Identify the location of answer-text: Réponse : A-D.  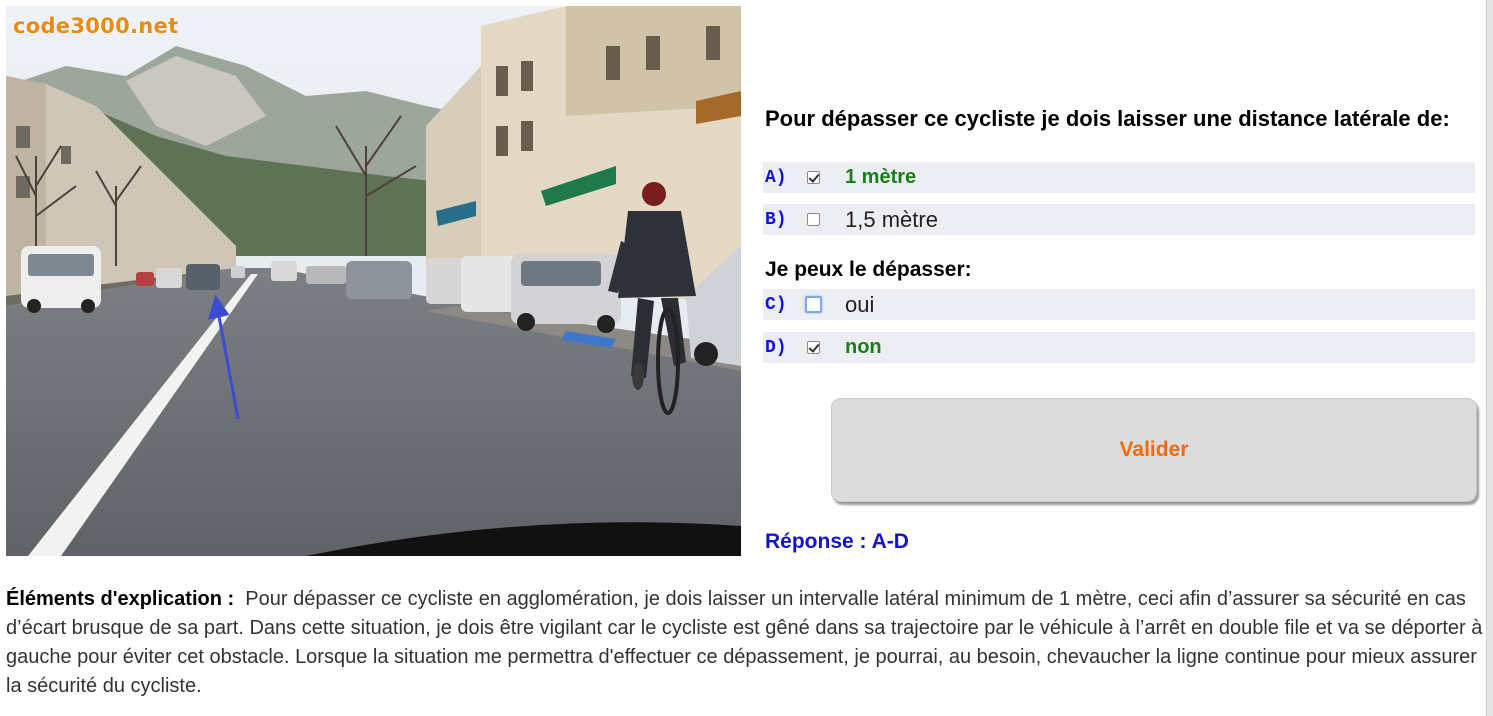
(837, 541).